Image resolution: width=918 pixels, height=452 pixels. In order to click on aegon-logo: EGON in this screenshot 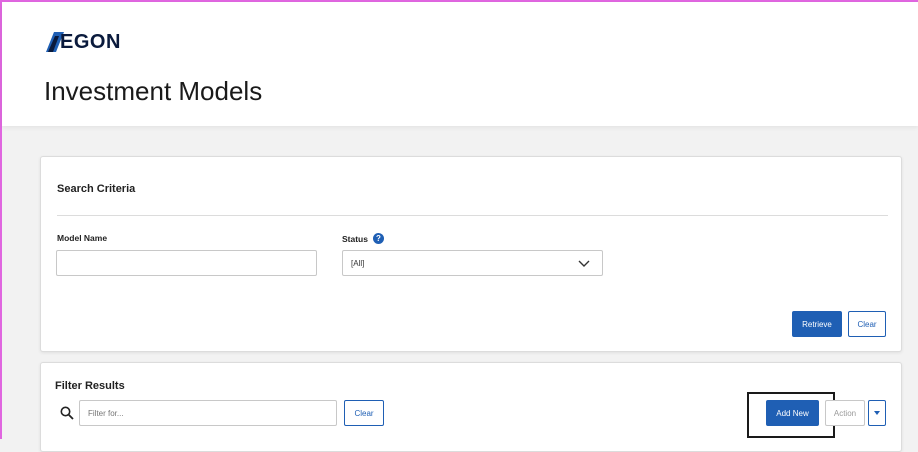, I will do `click(82, 42)`.